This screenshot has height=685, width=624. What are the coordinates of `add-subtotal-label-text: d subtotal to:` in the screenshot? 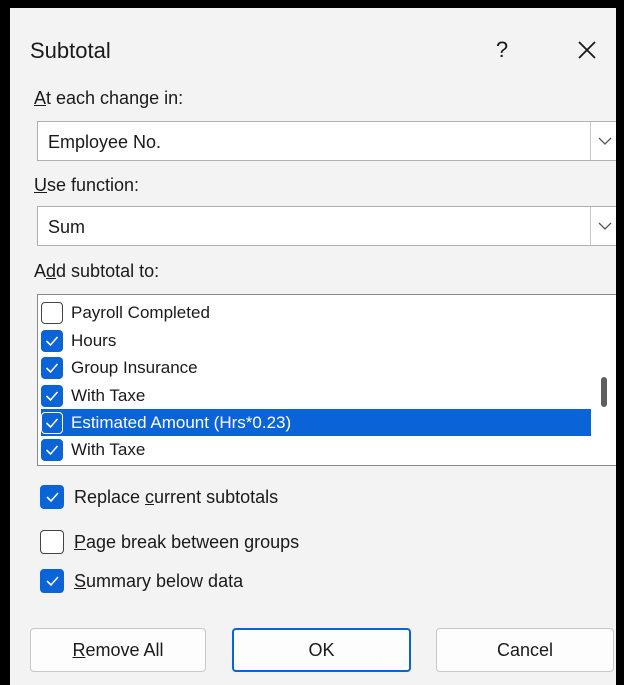 It's located at (108, 271).